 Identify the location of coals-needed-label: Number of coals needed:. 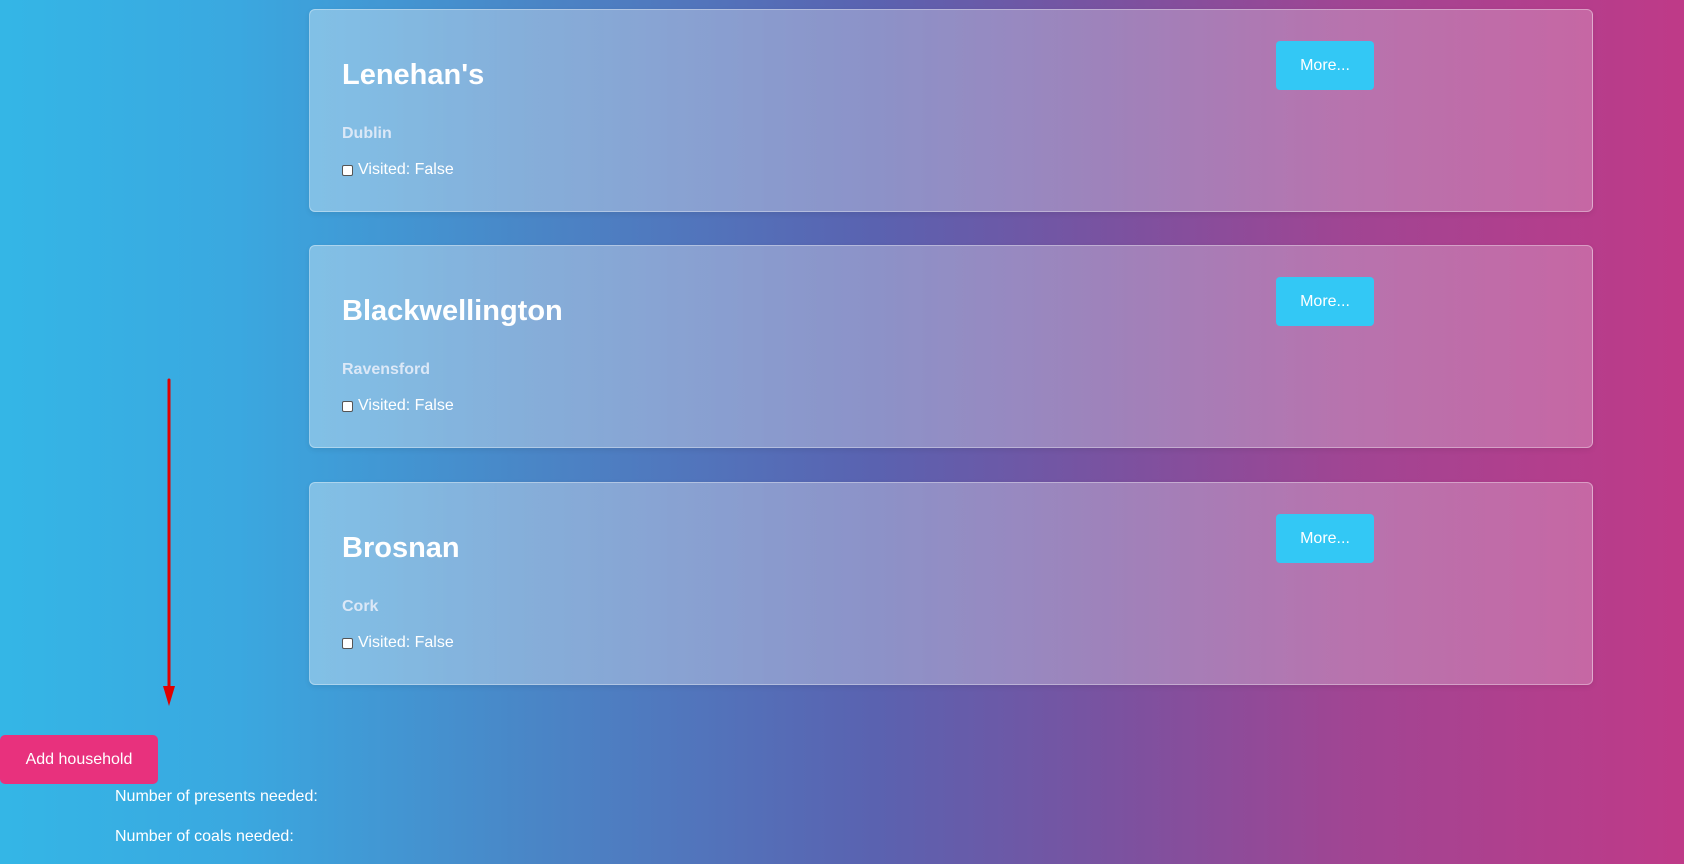
(204, 836).